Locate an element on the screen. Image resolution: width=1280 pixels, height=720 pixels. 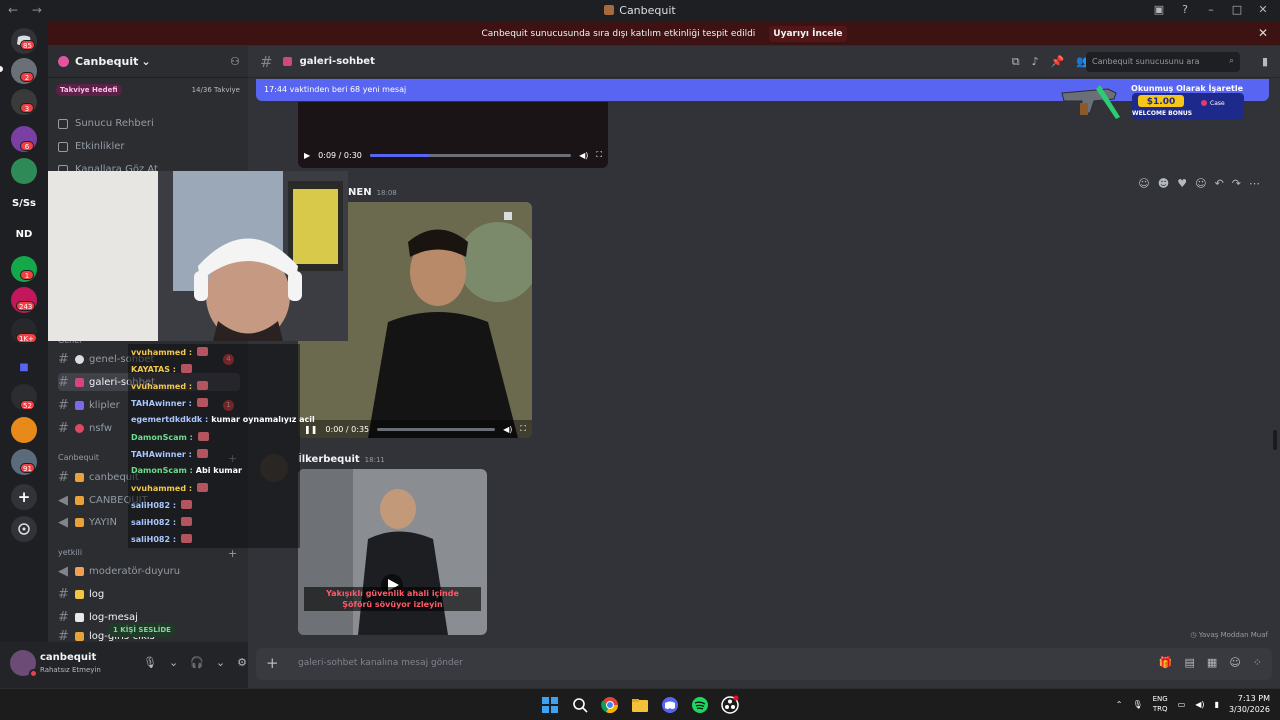
forward-icon: ↷ is located at coordinates (1236, 183).